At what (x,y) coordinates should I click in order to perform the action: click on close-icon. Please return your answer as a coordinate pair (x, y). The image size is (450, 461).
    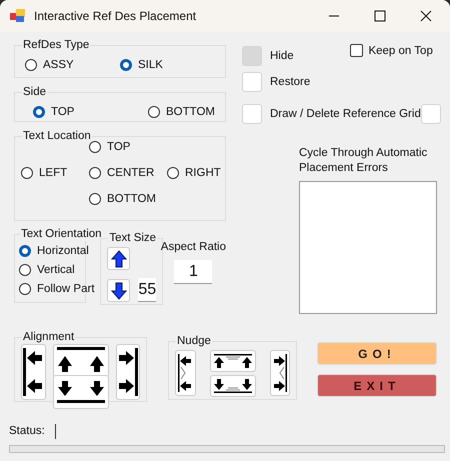
    Looking at the image, I should click on (426, 16).